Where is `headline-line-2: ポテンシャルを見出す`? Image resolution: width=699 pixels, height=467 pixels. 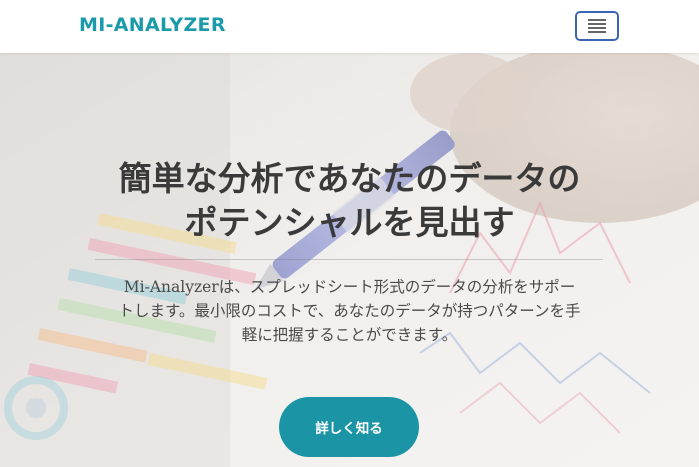
headline-line-2: ポテンシャルを見出す is located at coordinates (349, 222).